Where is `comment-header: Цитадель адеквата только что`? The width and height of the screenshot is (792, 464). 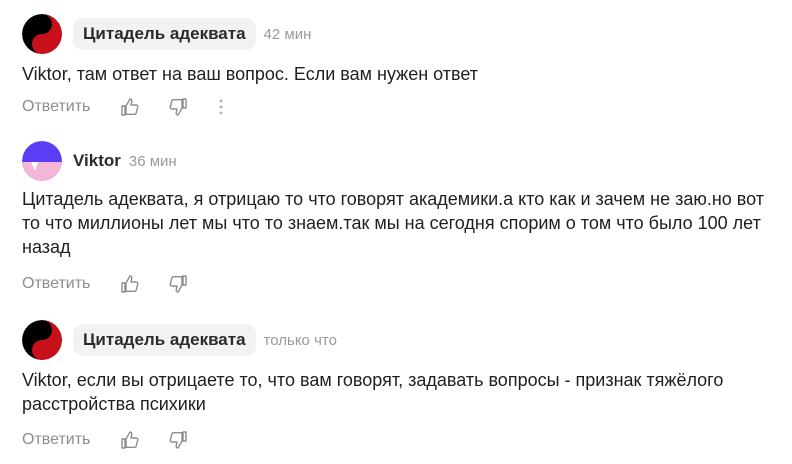 comment-header: Цитадель адеквата только что is located at coordinates (402, 340).